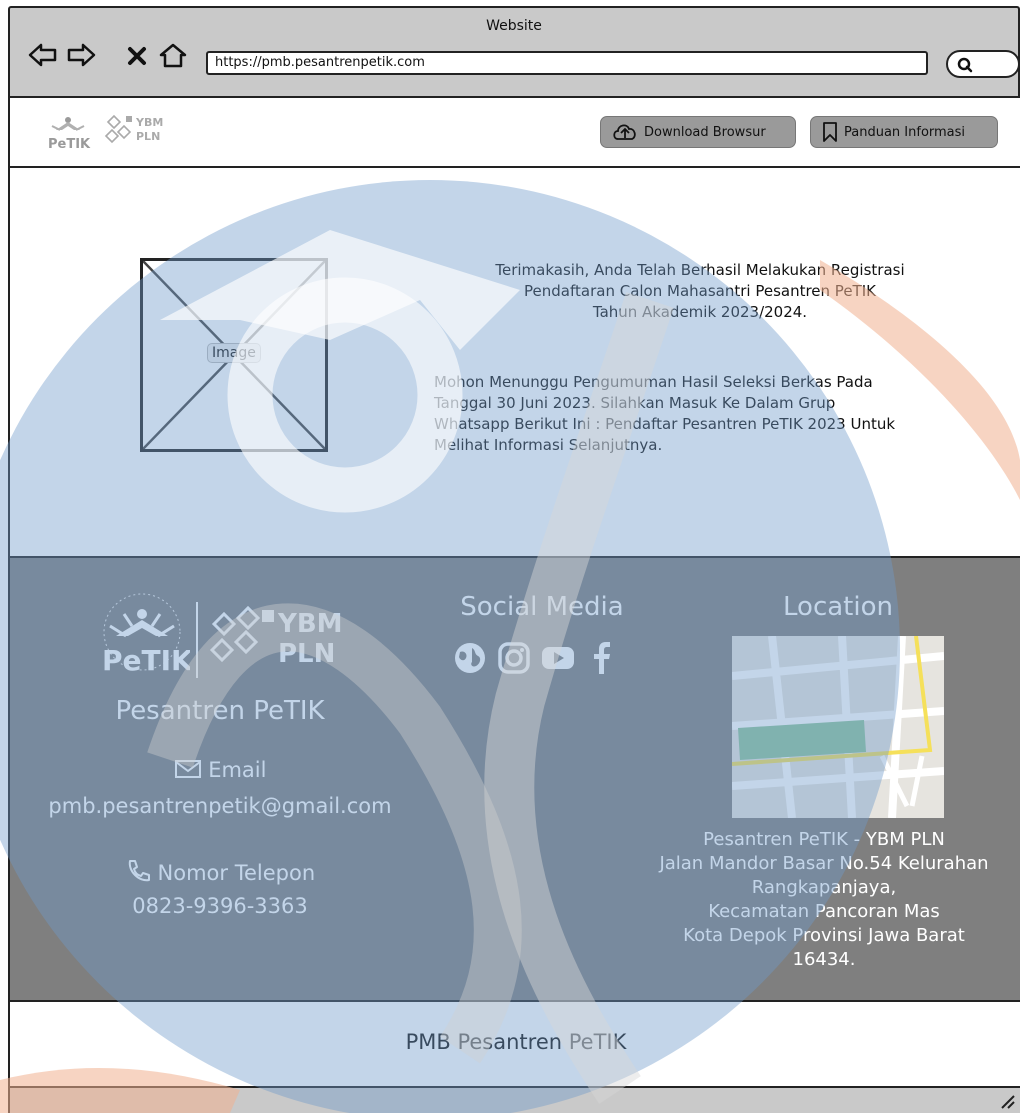  Describe the element at coordinates (824, 863) in the screenshot. I see `address-line: Jalan Mandor Basar No.54 Kelurahan` at that location.